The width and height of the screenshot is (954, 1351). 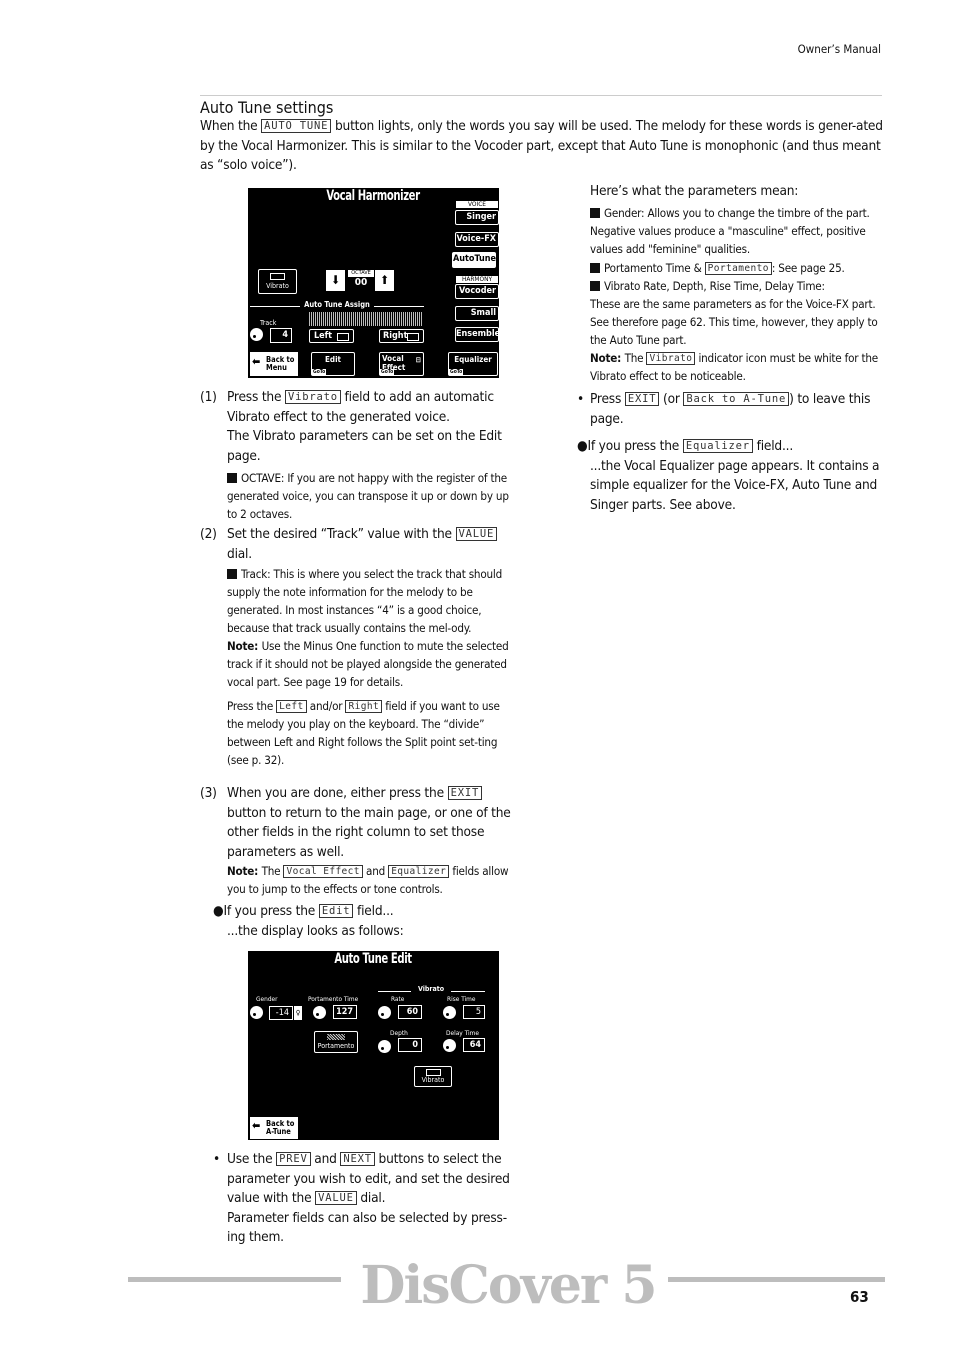 I want to click on gender-value: -14, so click(x=281, y=1013).